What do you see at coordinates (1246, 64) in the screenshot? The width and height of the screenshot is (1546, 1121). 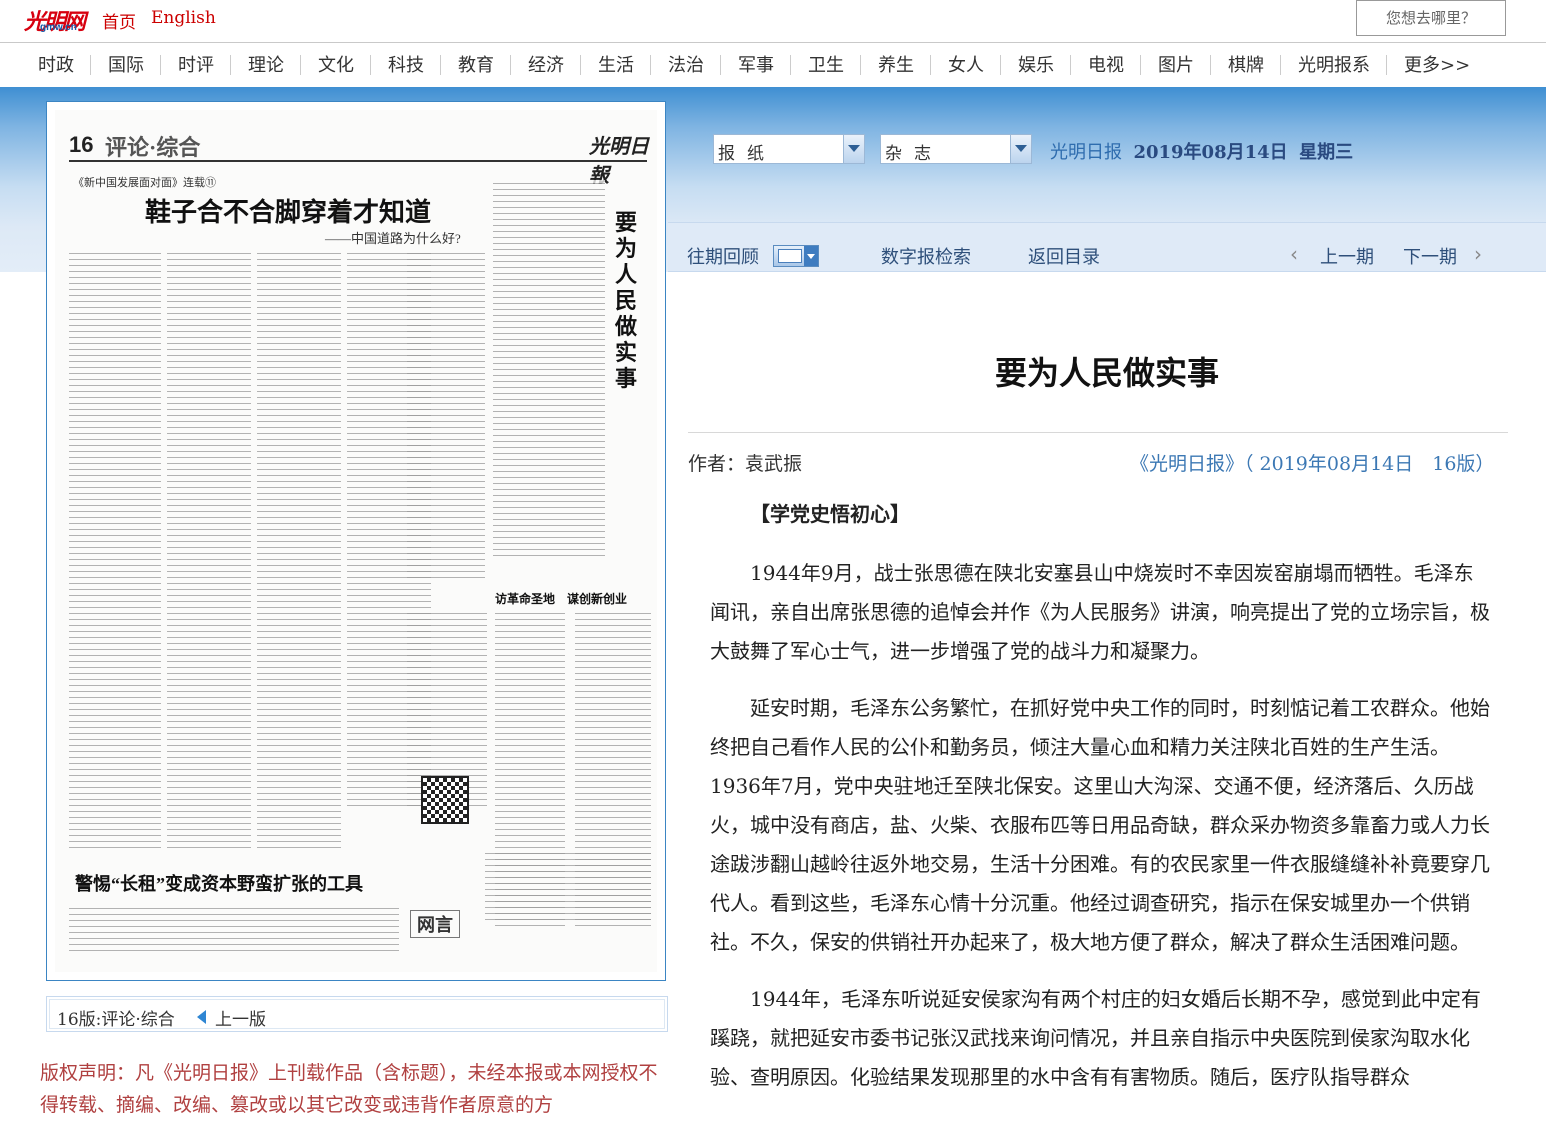 I see `nav-item: 棋牌` at bounding box center [1246, 64].